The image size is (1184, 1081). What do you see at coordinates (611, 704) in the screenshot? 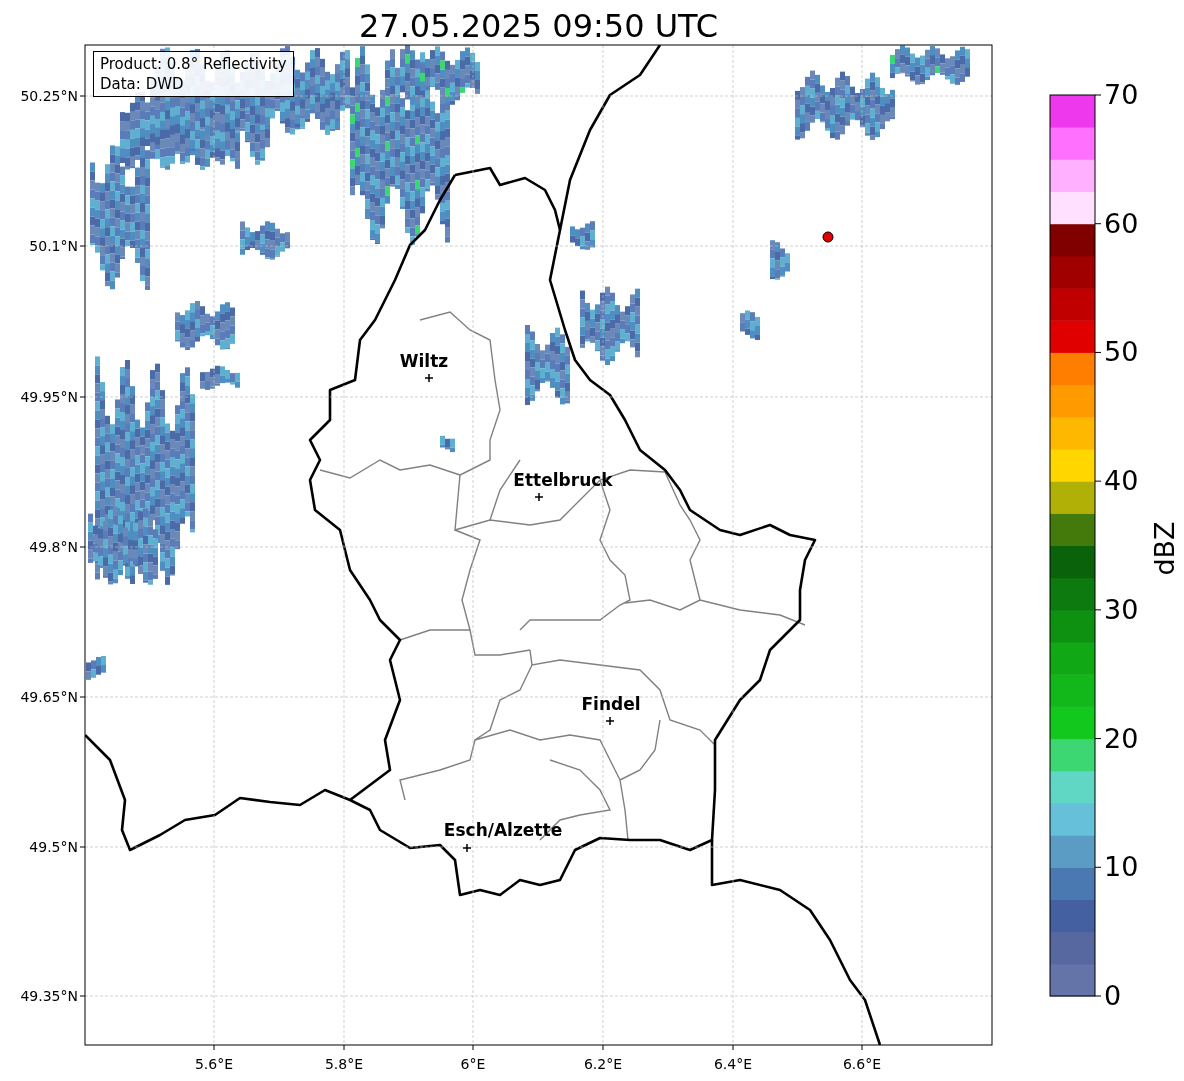
I see `city-label: Findel` at bounding box center [611, 704].